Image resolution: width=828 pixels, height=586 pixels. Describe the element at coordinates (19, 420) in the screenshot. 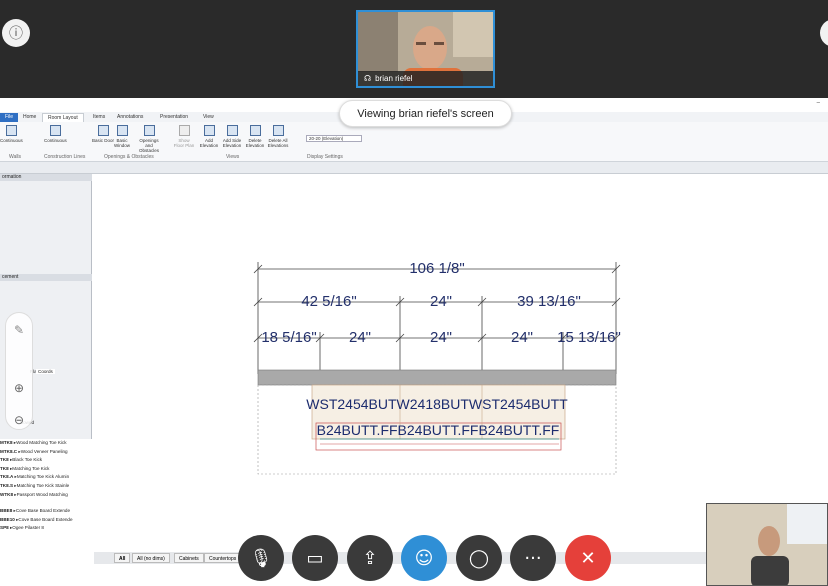

I see `zoom-out-icon: ⊖` at that location.